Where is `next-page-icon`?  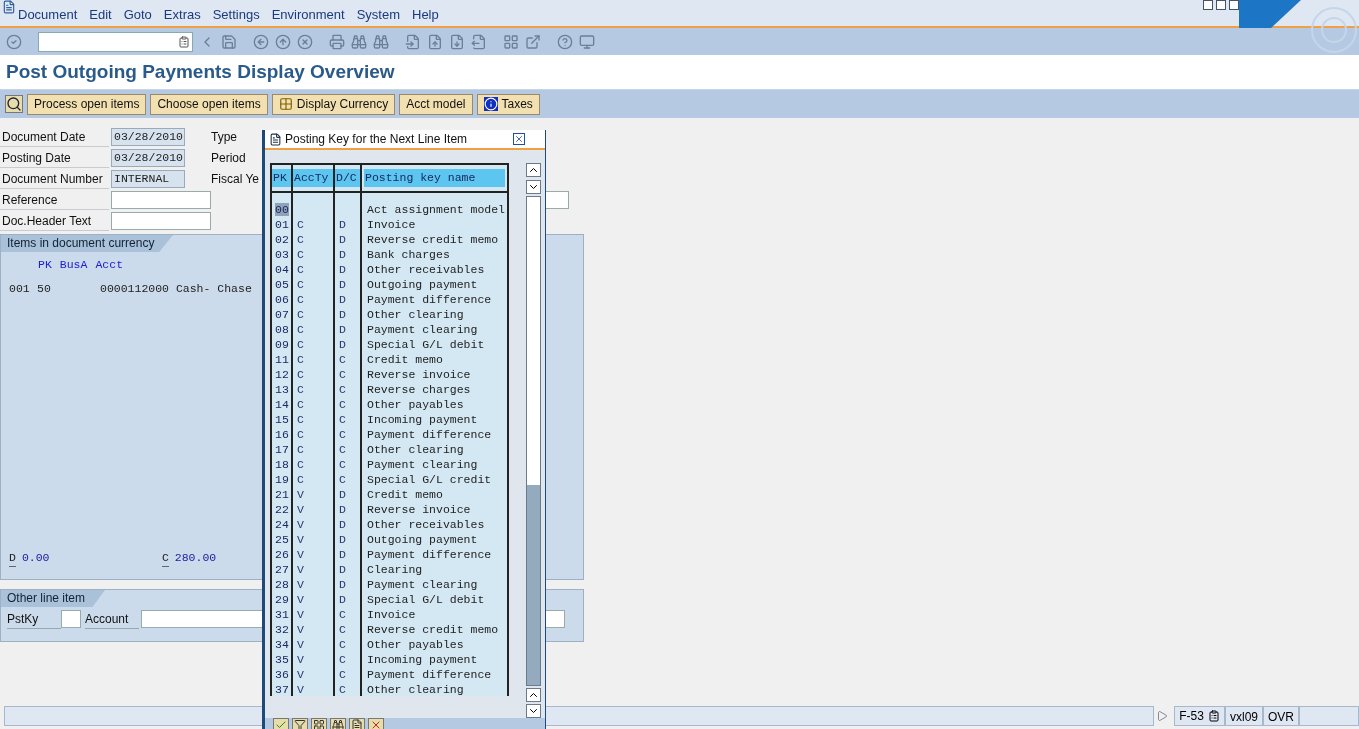
next-page-icon is located at coordinates (457, 41).